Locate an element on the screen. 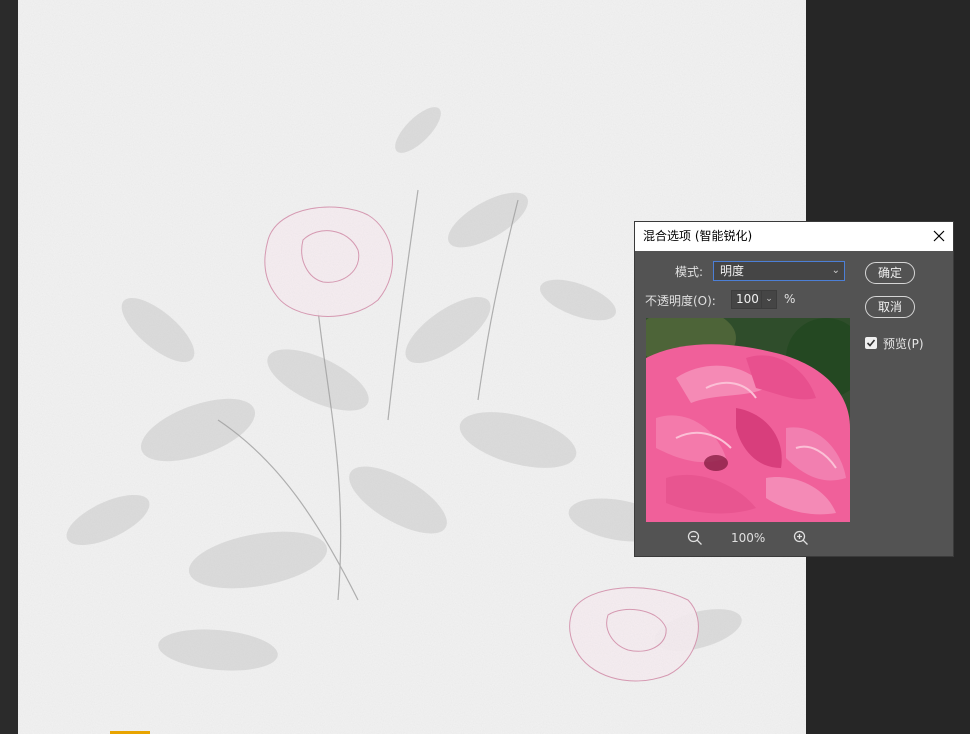 The image size is (970, 734). mode-value: 明度 is located at coordinates (732, 271).